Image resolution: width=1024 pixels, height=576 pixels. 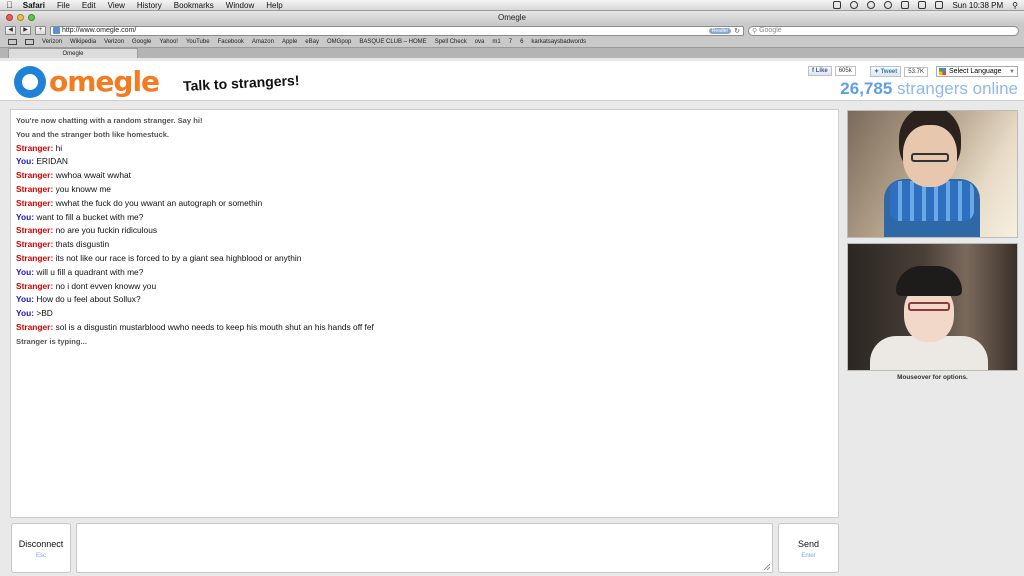 What do you see at coordinates (88, 299) in the screenshot?
I see `message-text: How do u feel about Sollux?` at bounding box center [88, 299].